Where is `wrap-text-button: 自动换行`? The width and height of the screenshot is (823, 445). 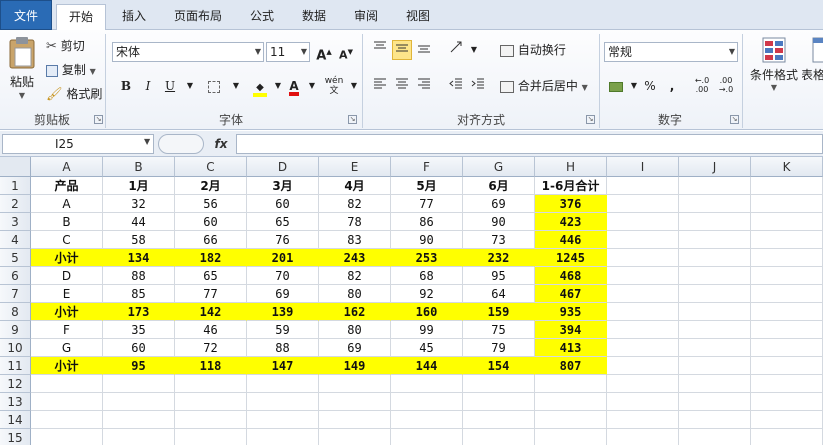
wrap-text-button: 自动换行 is located at coordinates (533, 50).